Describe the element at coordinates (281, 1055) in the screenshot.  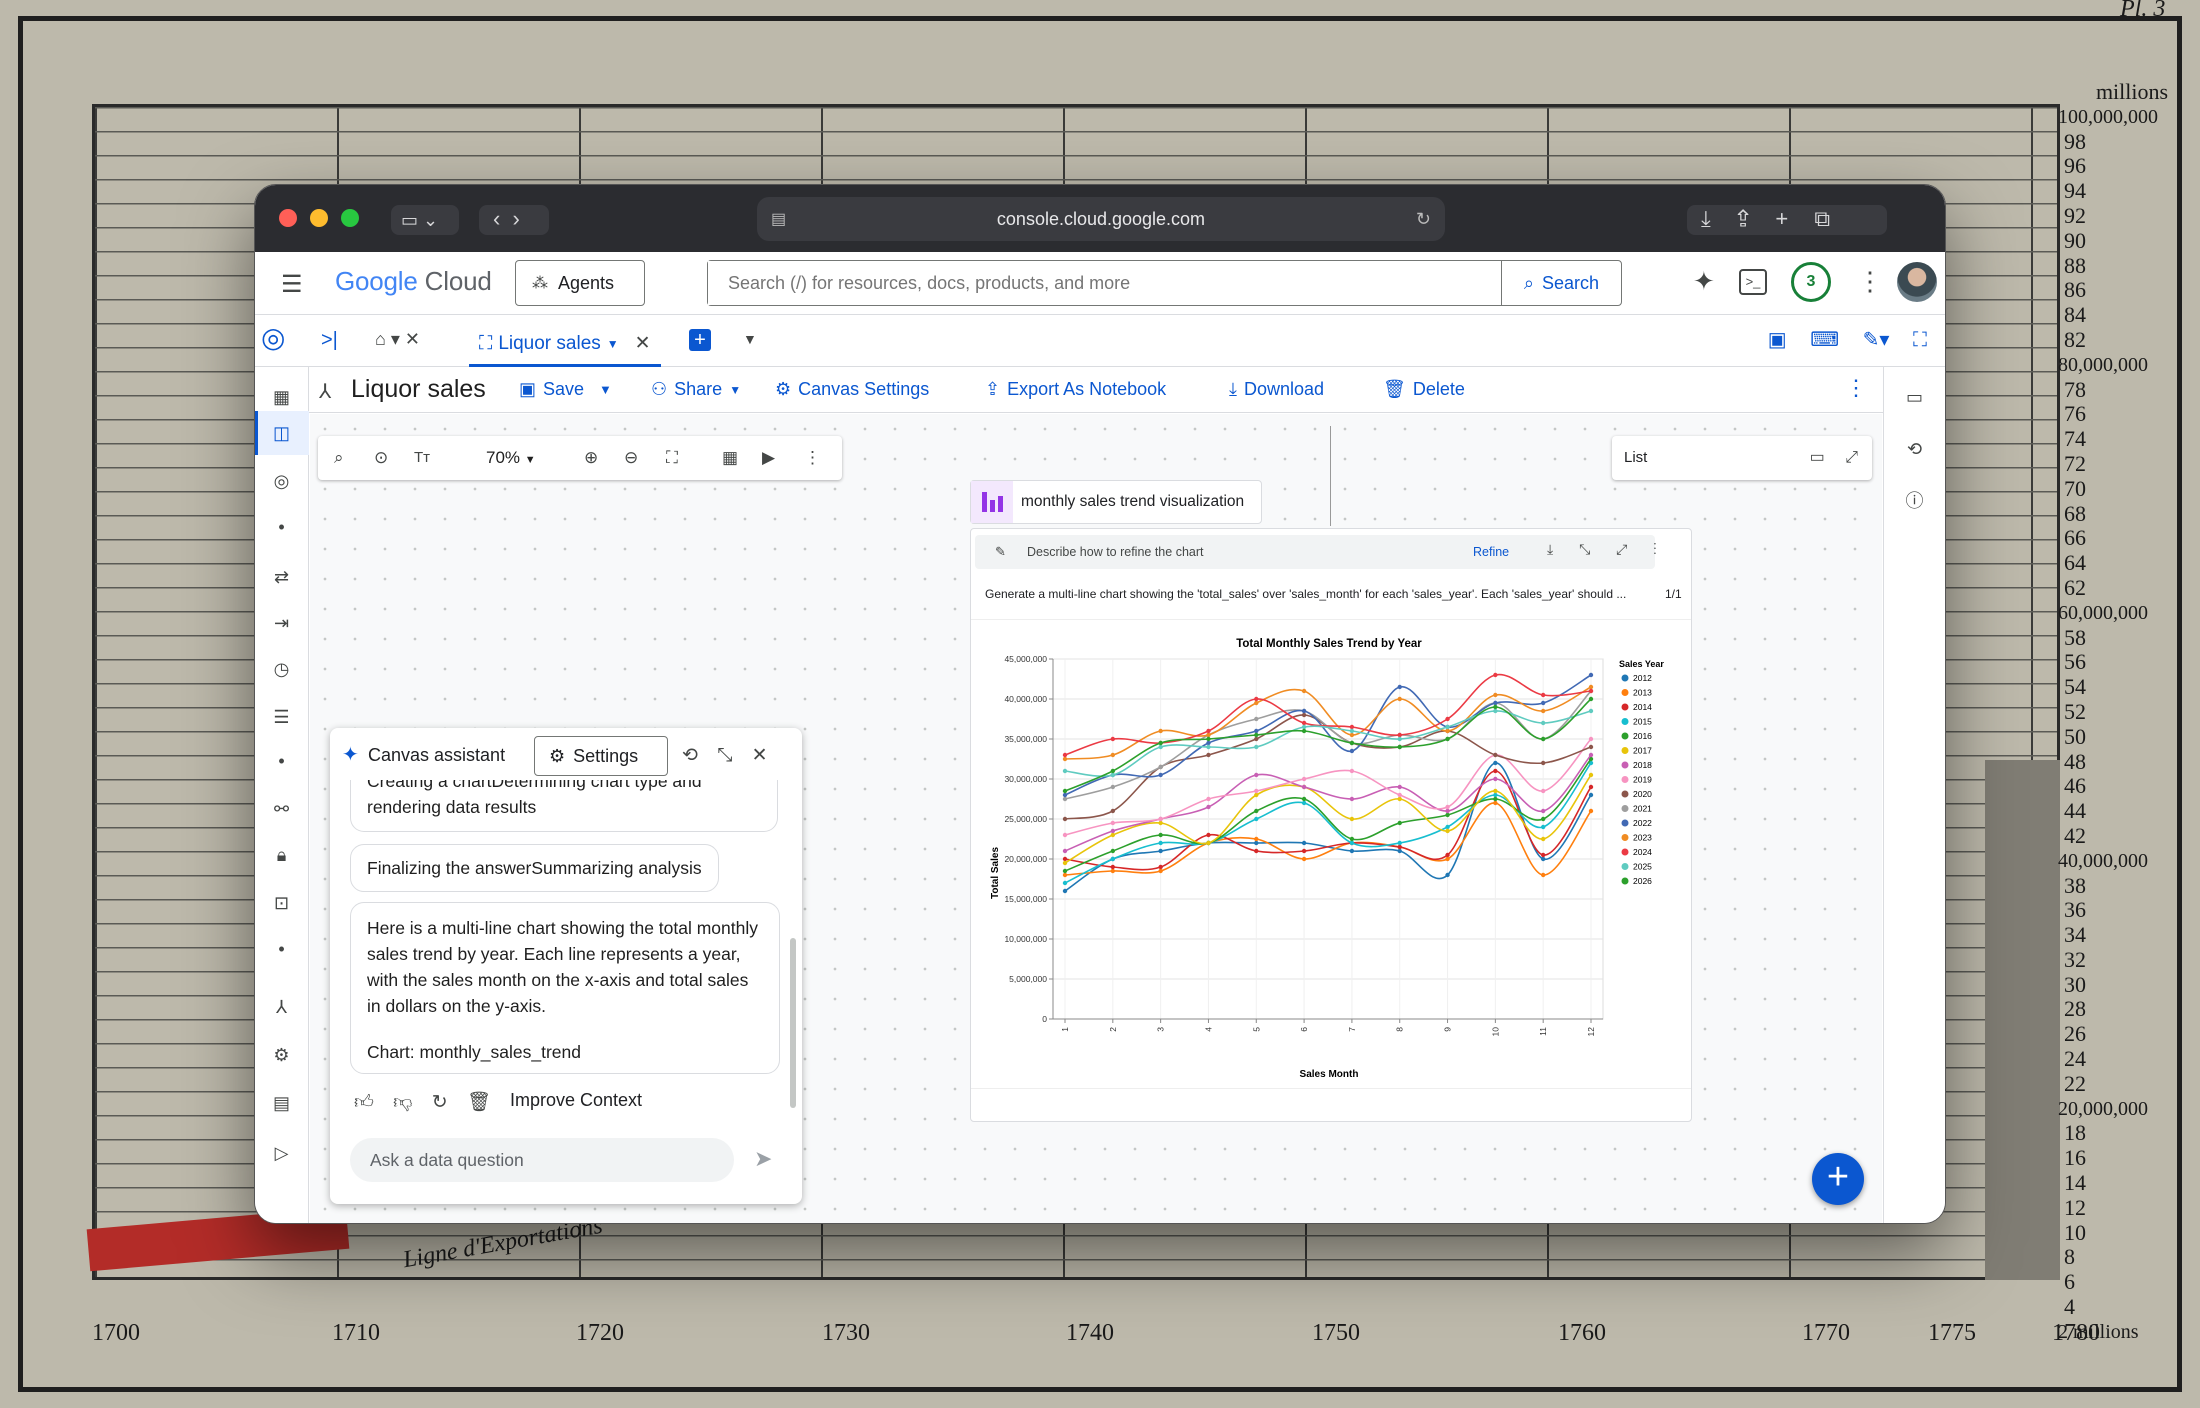
I see `settings-icon: ⚙` at that location.